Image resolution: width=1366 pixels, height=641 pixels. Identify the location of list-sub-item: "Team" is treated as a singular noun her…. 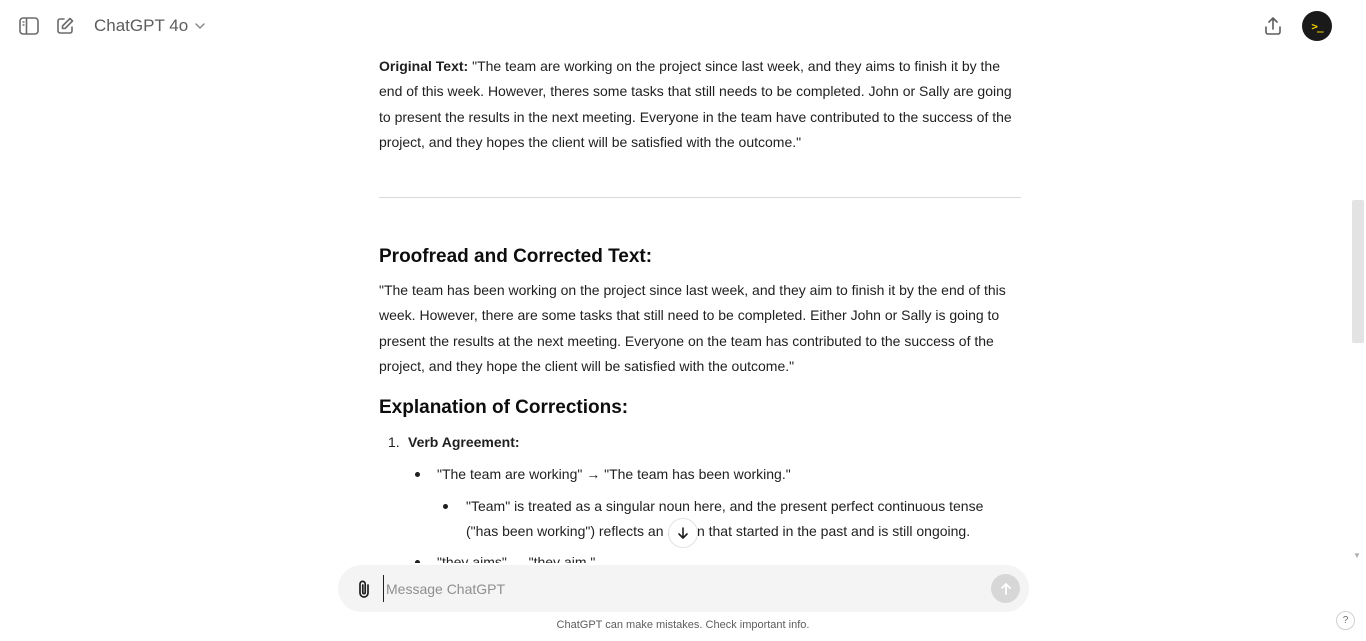
(725, 519).